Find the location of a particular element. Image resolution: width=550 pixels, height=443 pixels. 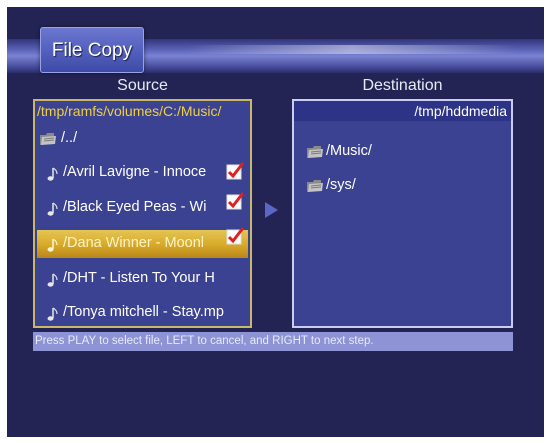

source-item-avril: /Avril Lavigne - Innoce is located at coordinates (142, 173).